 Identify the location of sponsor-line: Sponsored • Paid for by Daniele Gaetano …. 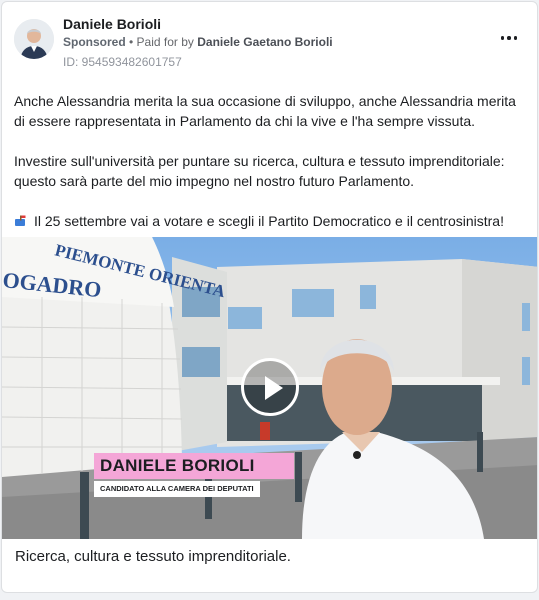
(198, 42).